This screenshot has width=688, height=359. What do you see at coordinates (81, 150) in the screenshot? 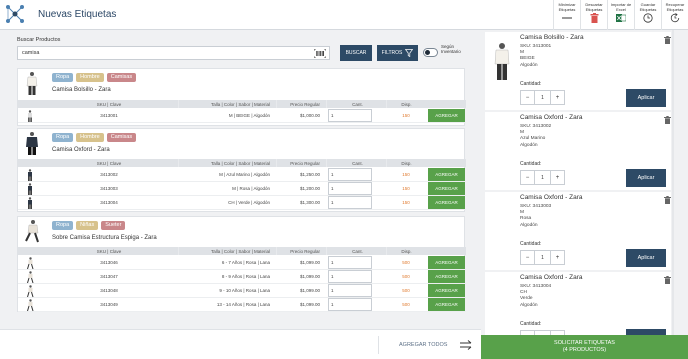
I see `product-name: Camisa Oxford - Zara` at bounding box center [81, 150].